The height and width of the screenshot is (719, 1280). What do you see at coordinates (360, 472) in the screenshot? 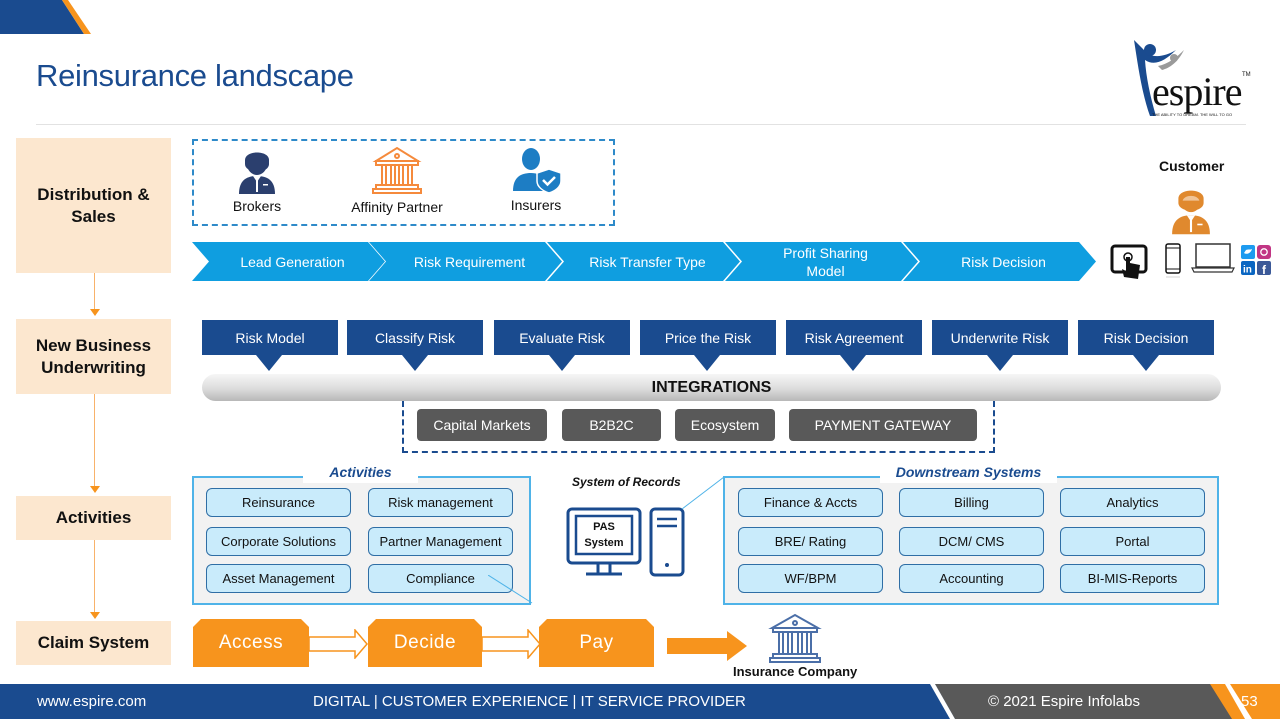
I see `panel-title-text: Activities` at bounding box center [360, 472].